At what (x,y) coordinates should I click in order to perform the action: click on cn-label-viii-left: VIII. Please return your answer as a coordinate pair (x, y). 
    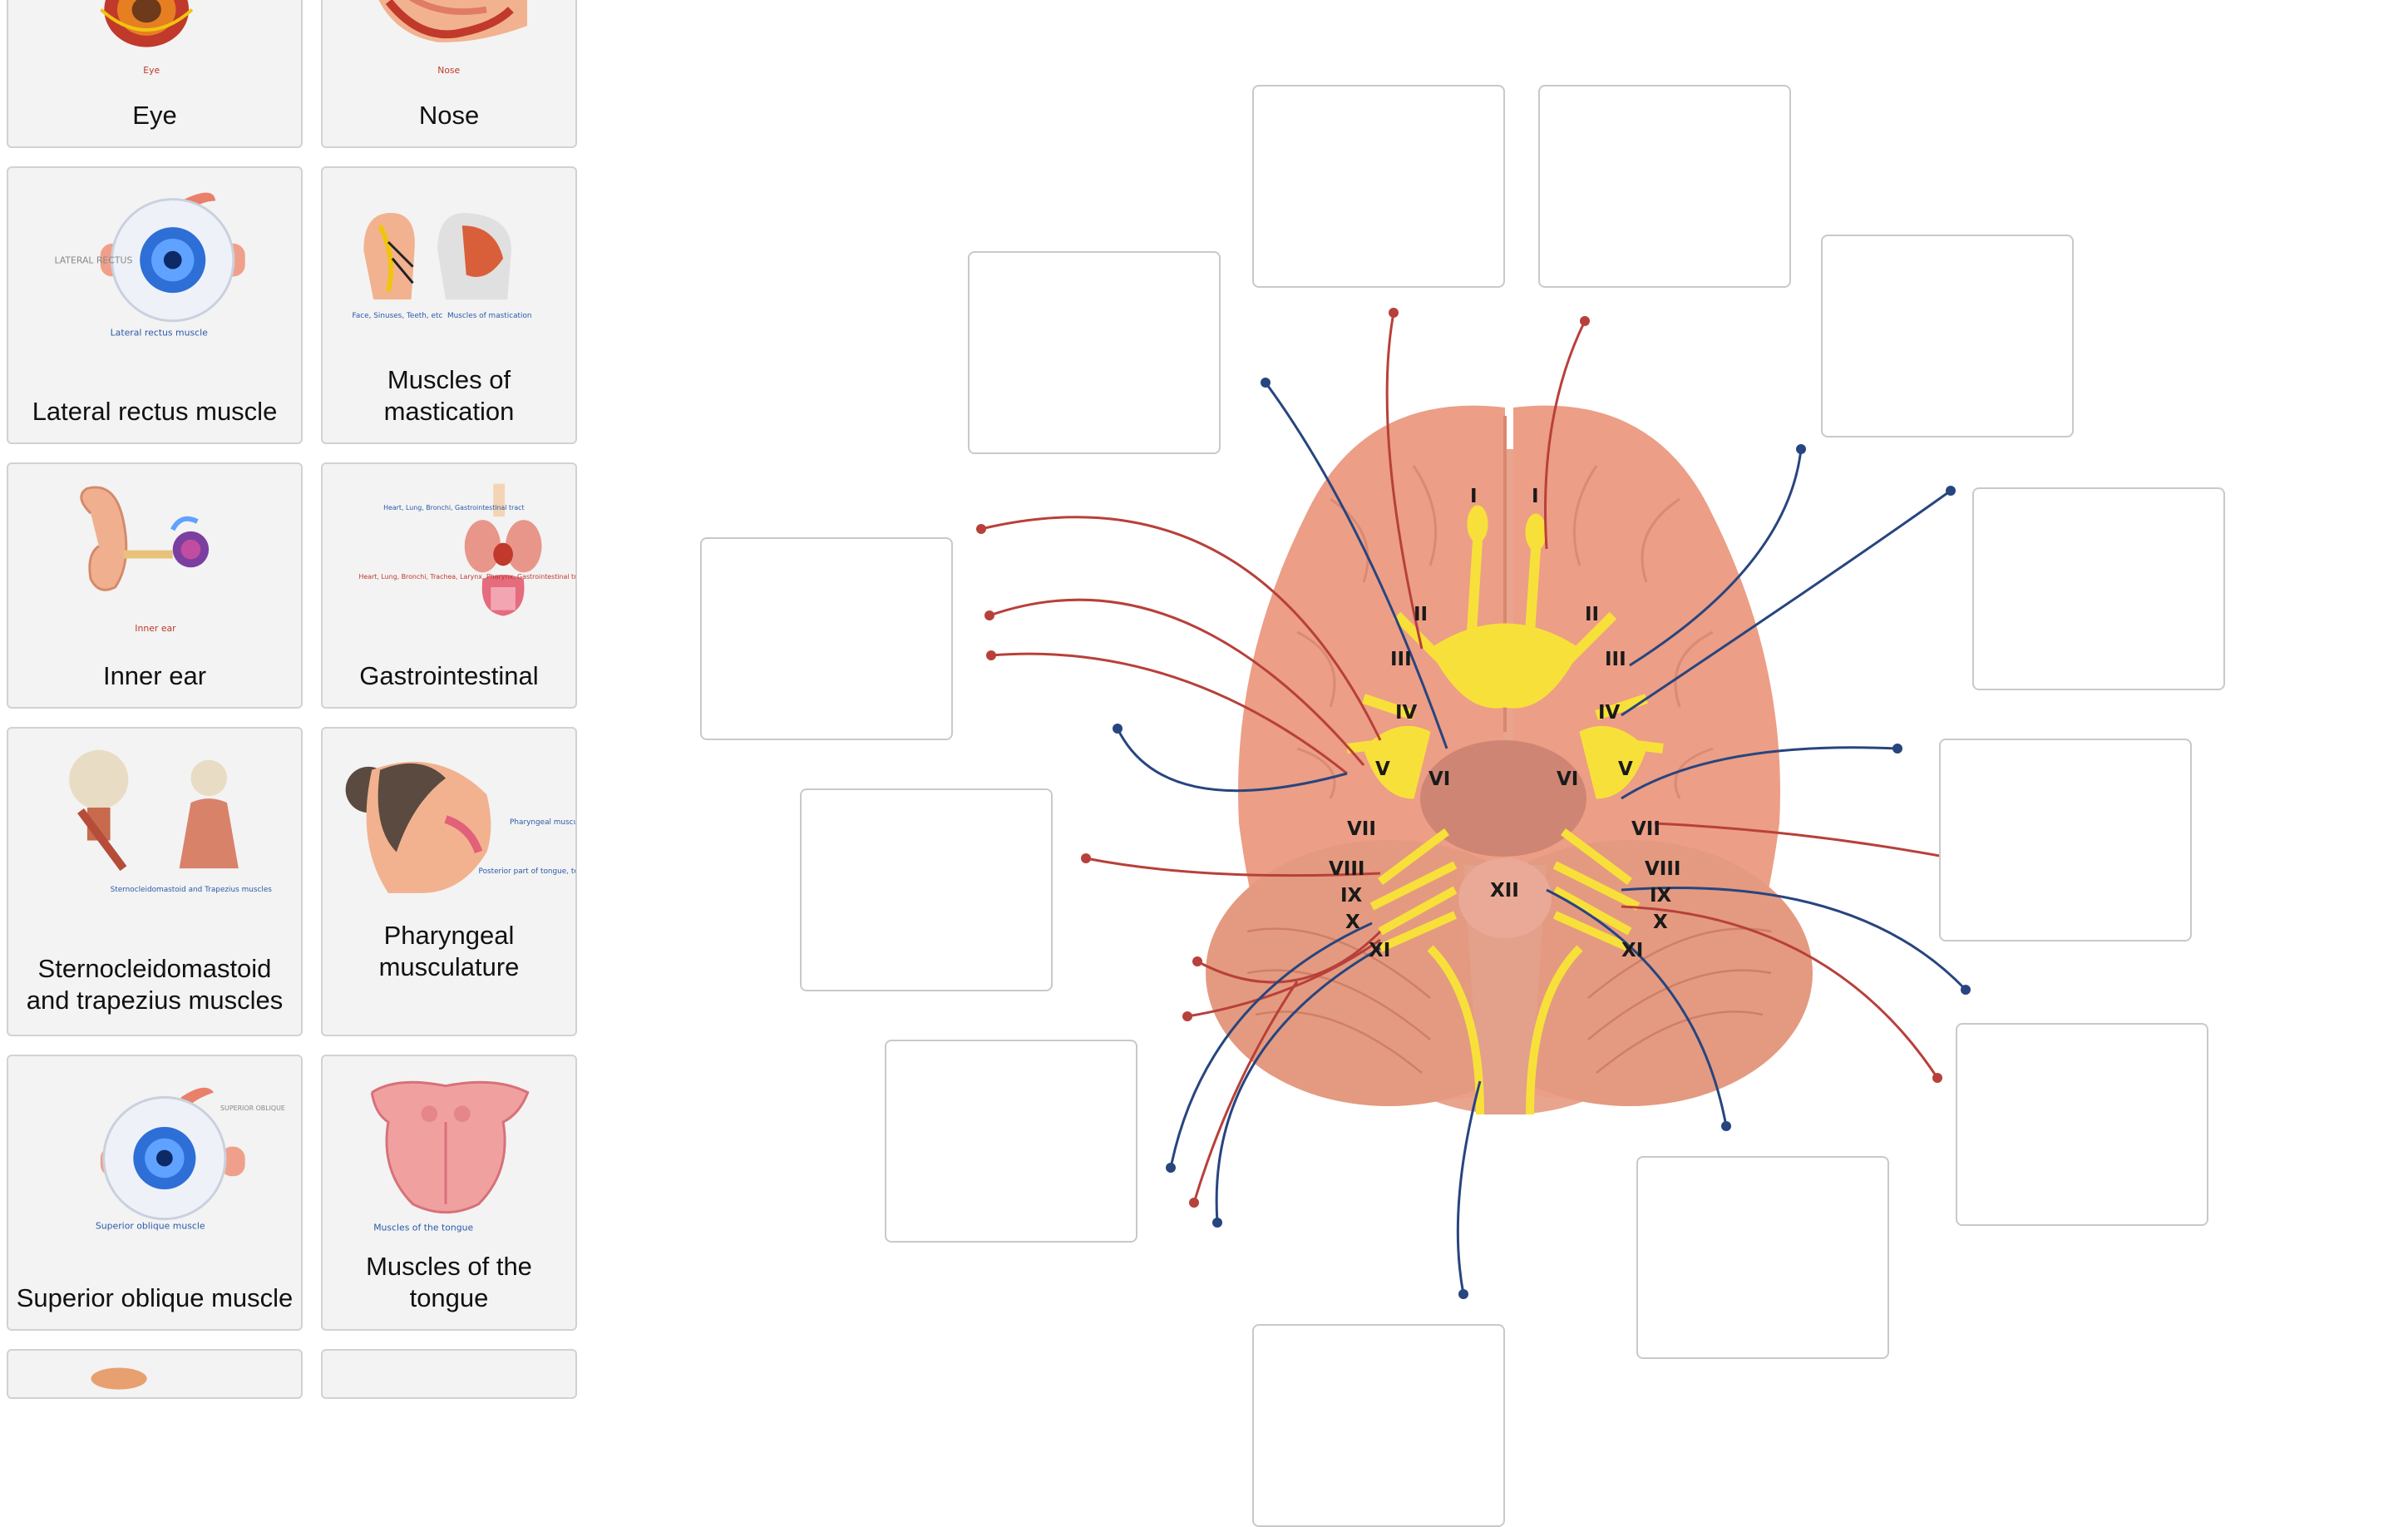
    Looking at the image, I should click on (1347, 869).